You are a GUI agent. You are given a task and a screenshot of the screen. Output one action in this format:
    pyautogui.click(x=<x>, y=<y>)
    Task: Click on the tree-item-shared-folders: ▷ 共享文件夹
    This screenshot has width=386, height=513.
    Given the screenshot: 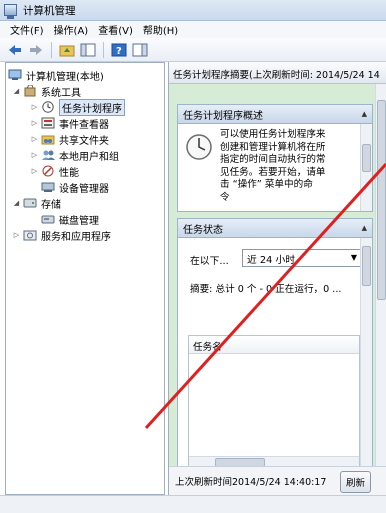 What is the action you would take?
    pyautogui.click(x=69, y=139)
    